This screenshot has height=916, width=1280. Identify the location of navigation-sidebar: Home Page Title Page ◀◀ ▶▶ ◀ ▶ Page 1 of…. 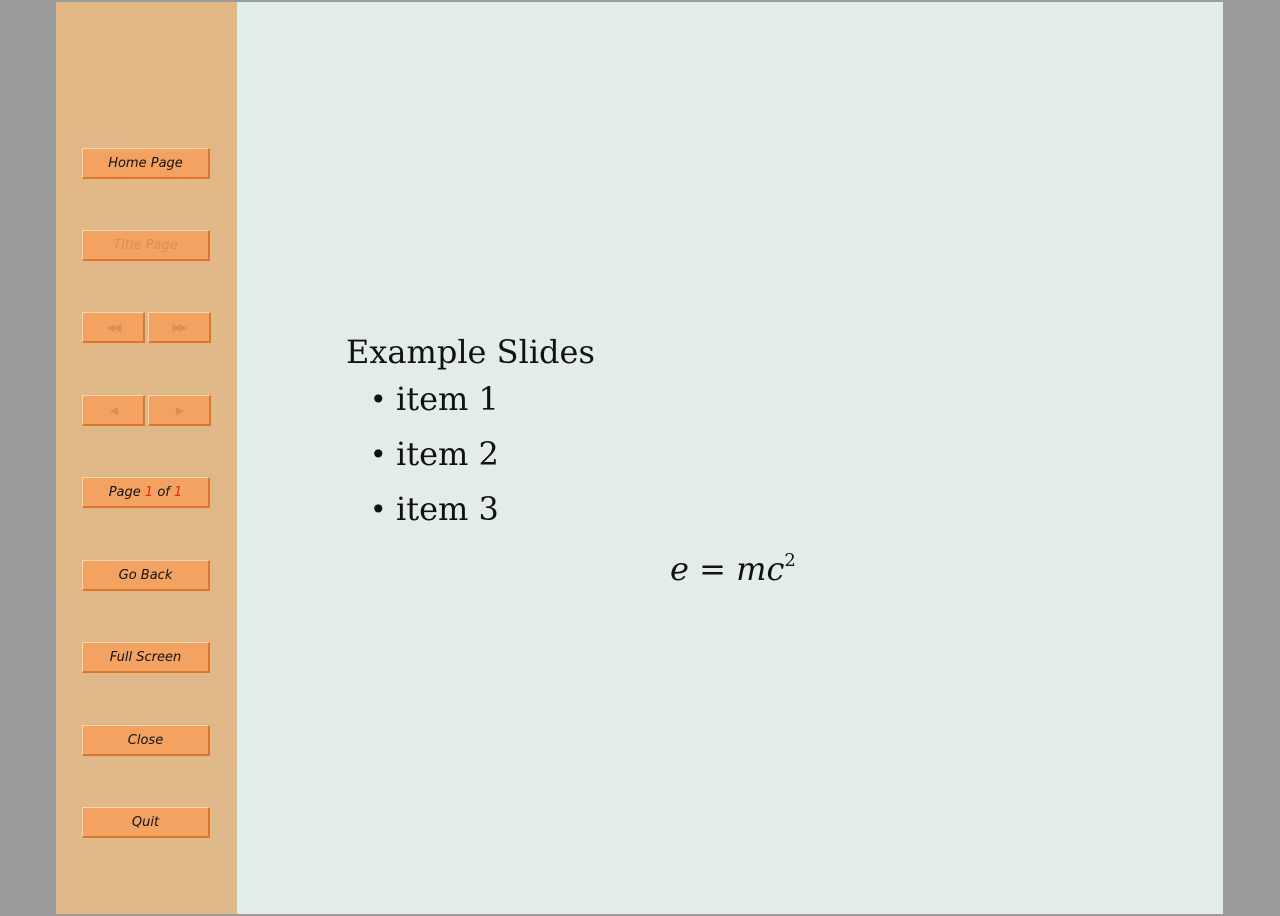
(146, 458).